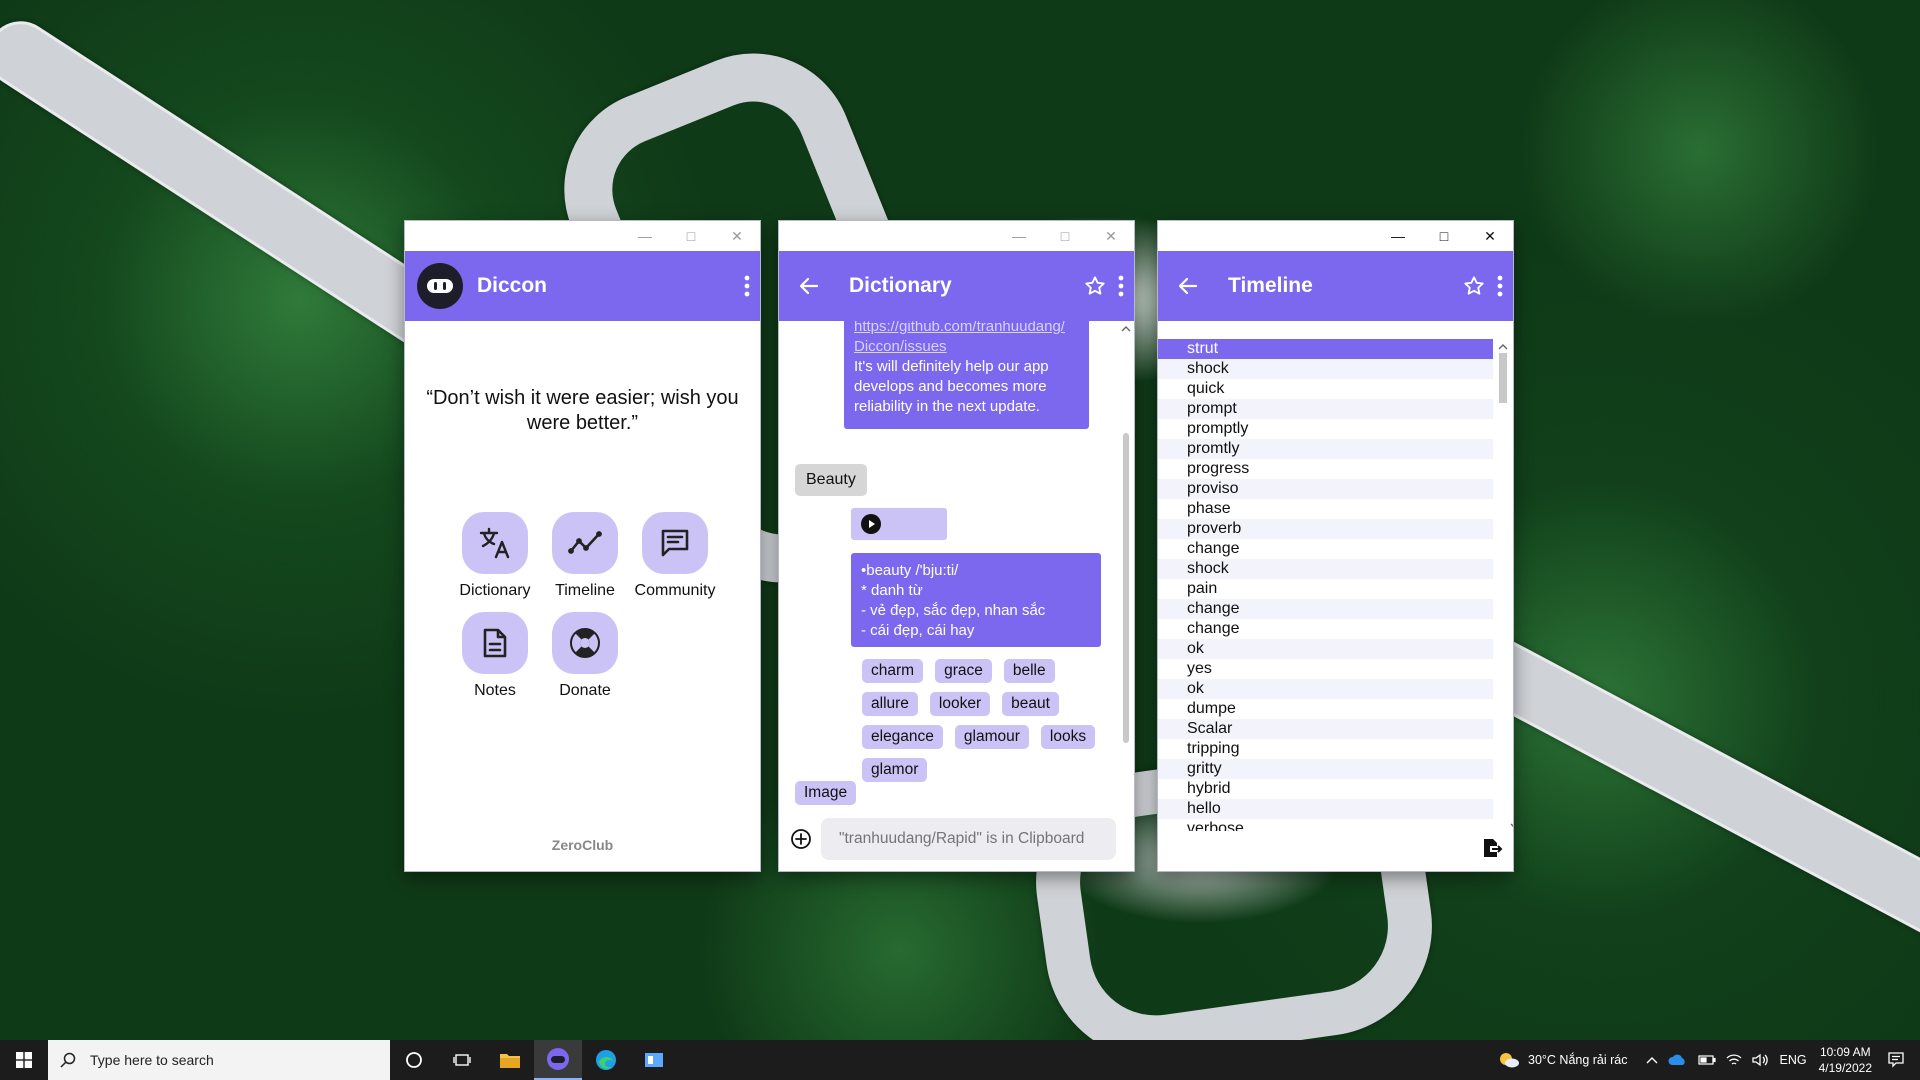 The image size is (1920, 1080). Describe the element at coordinates (585, 643) in the screenshot. I see `lifebuoy-icon` at that location.